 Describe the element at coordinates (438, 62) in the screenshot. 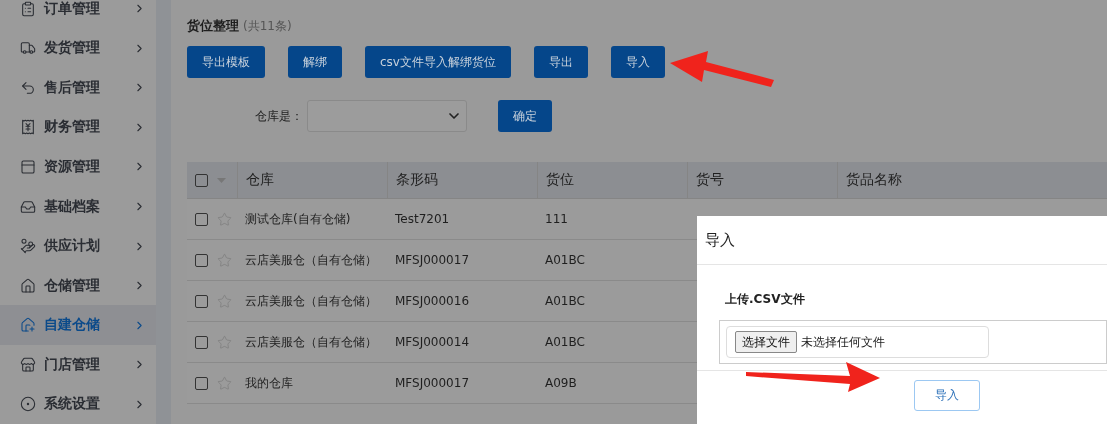

I see `toolbar-button: csv文件导入解绑货位` at that location.